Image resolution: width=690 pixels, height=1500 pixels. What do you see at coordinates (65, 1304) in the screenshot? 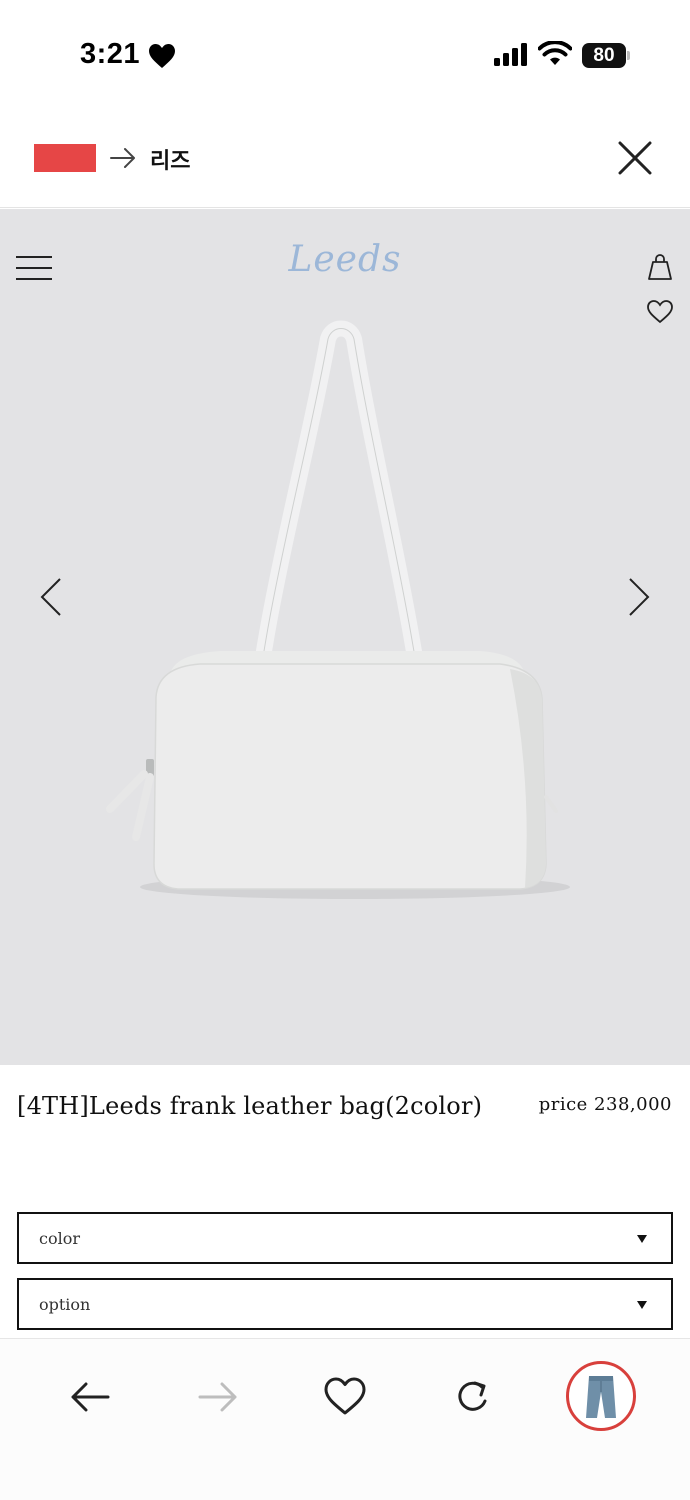
I see `option-select-label: option` at bounding box center [65, 1304].